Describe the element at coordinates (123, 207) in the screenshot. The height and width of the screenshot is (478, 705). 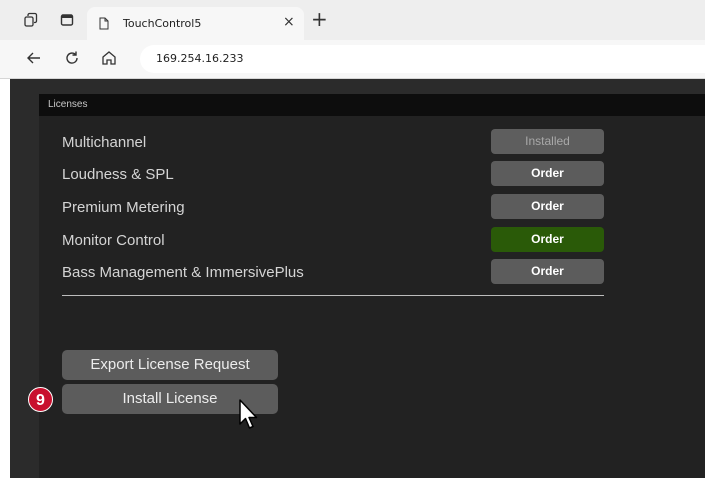
I see `license-name-premium-metering: Premium Metering` at that location.